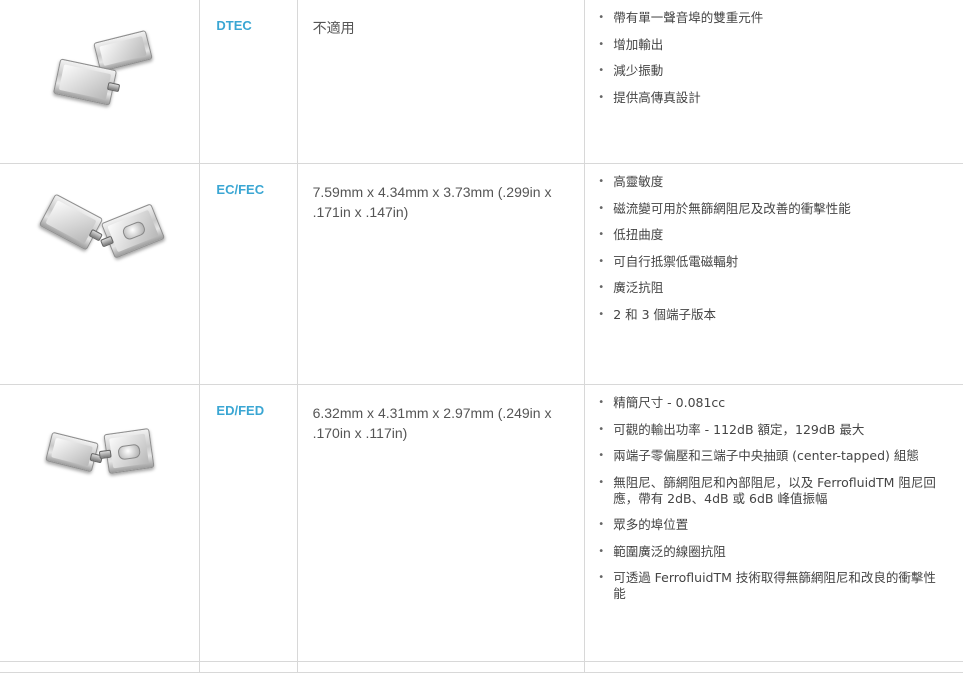 This screenshot has height=673, width=963. What do you see at coordinates (248, 523) in the screenshot?
I see `model-name-cell: ED/FED` at bounding box center [248, 523].